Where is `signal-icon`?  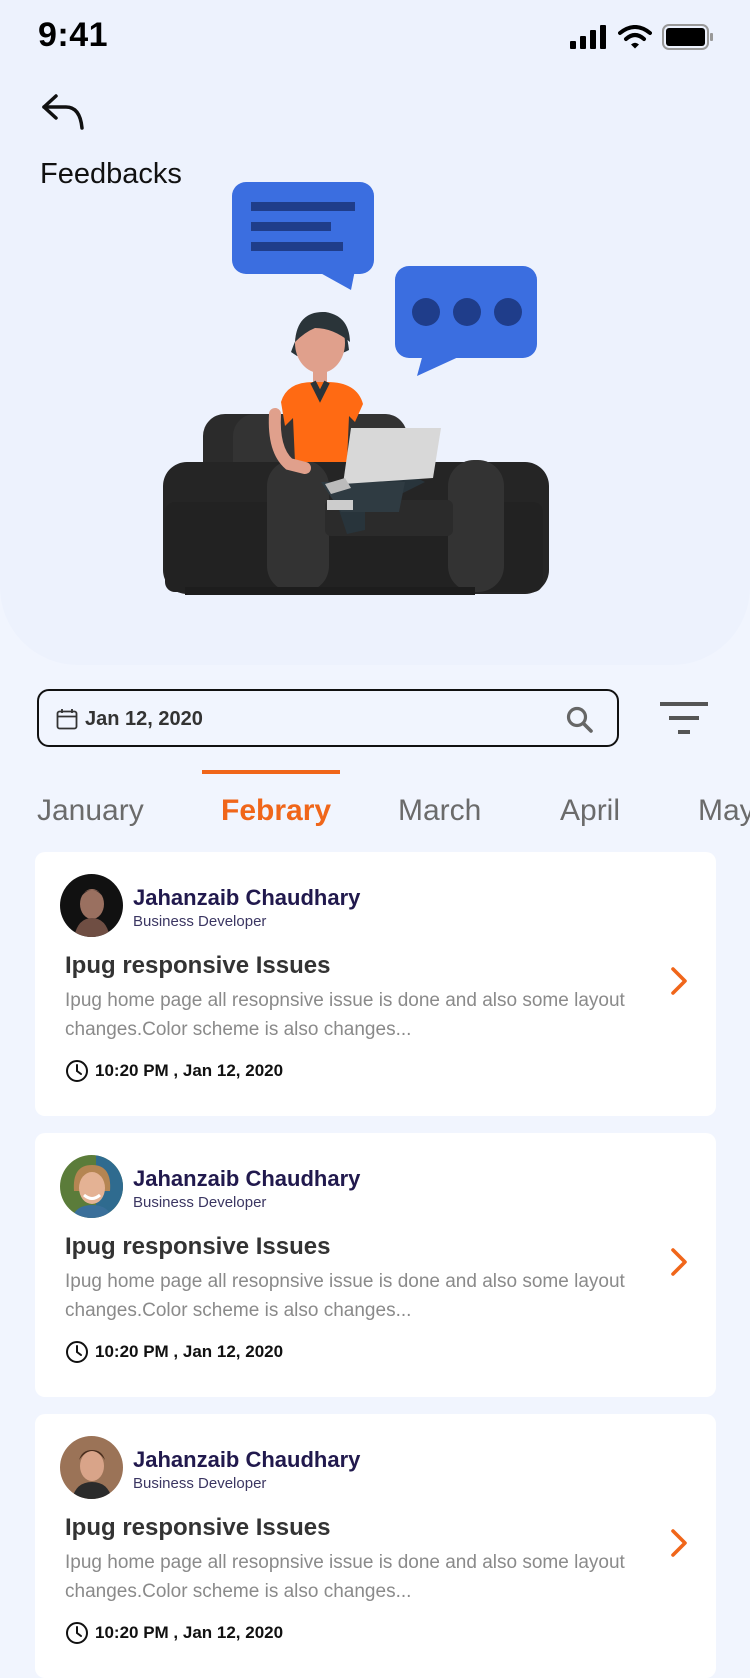
signal-icon is located at coordinates (588, 37).